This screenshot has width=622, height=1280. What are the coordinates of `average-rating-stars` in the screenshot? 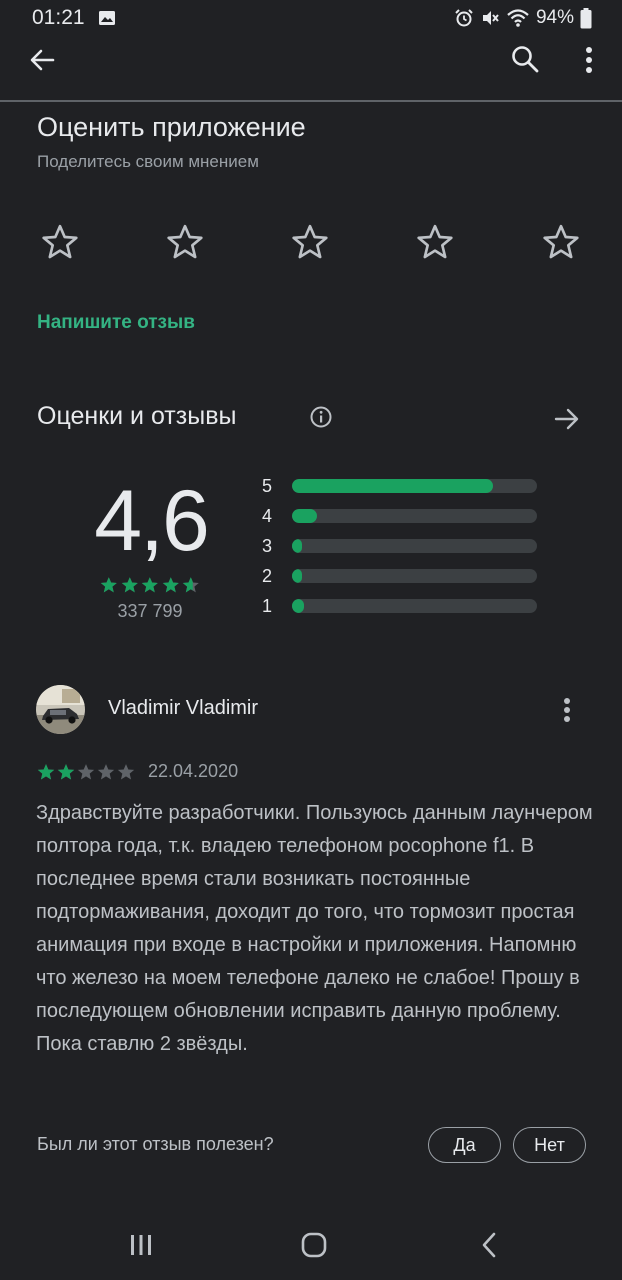 It's located at (150, 585).